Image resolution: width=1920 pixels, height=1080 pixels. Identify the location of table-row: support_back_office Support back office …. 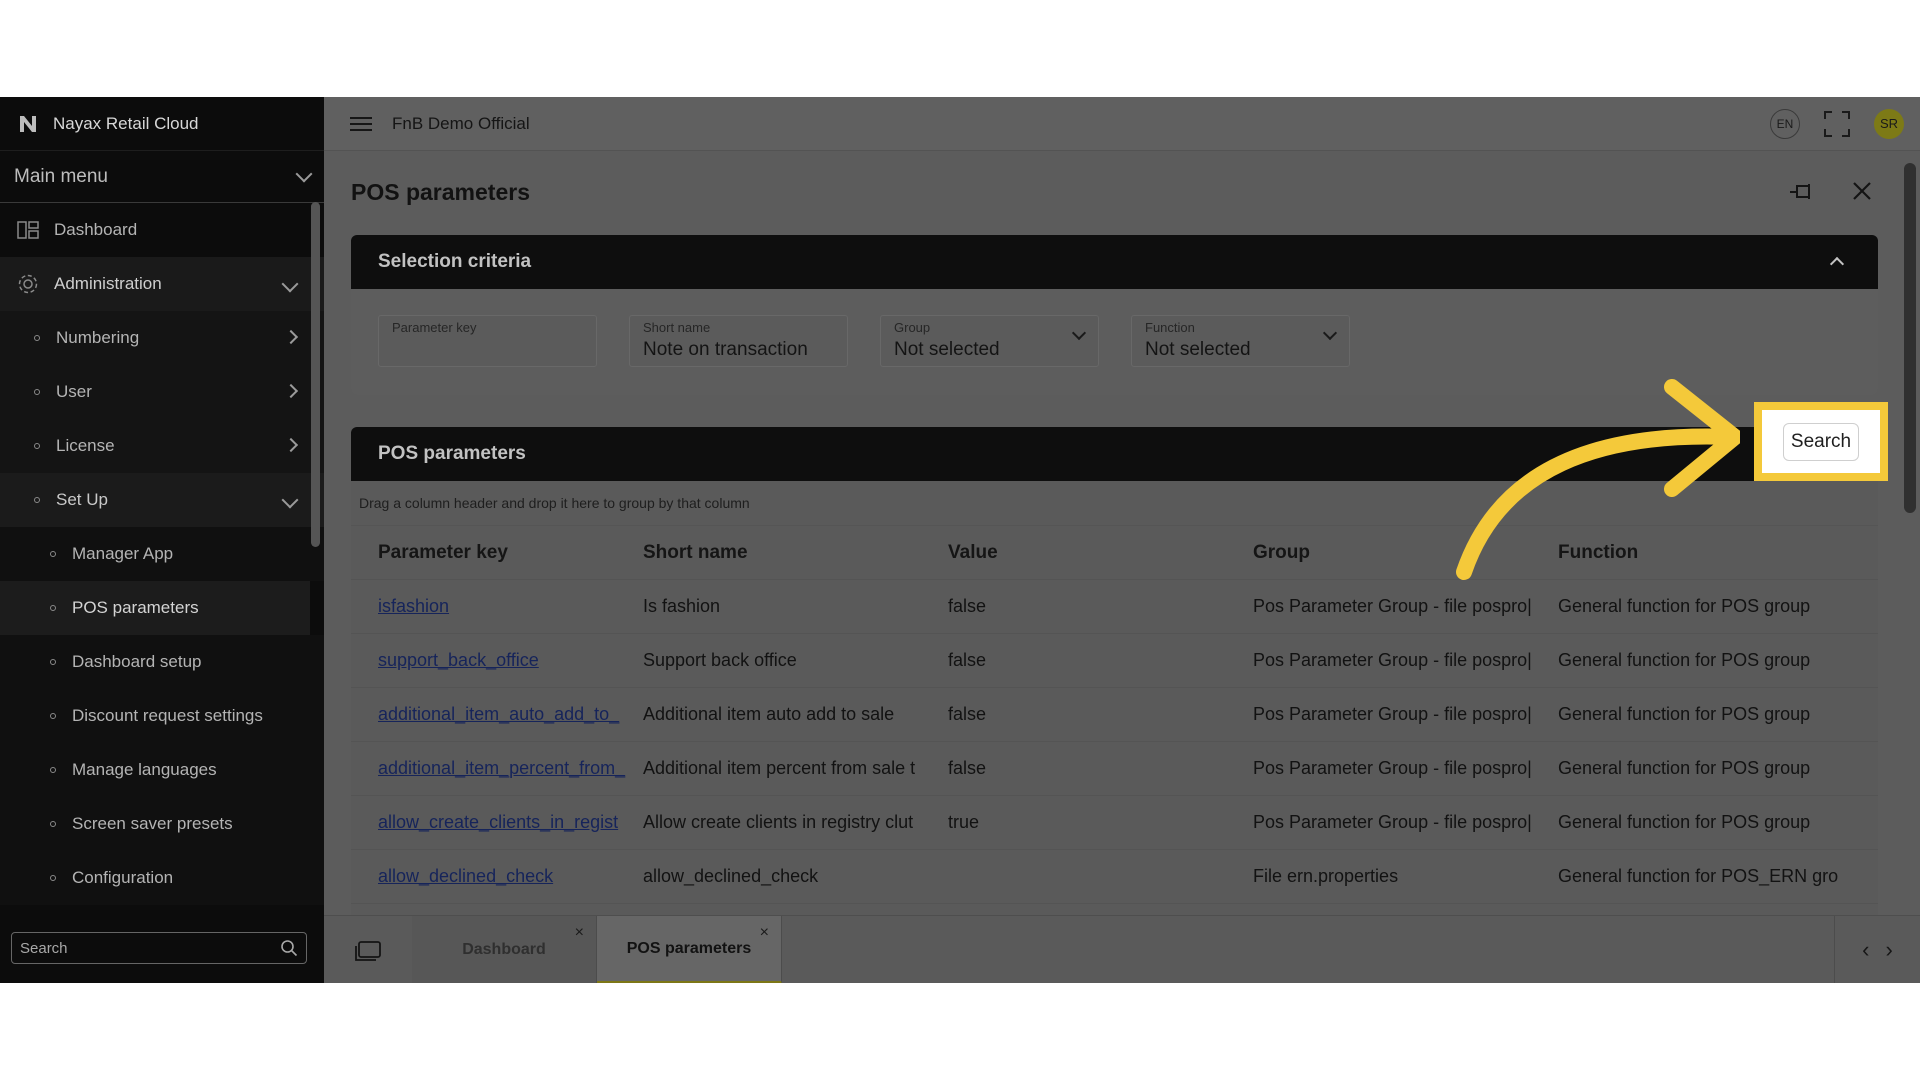
(1114, 661).